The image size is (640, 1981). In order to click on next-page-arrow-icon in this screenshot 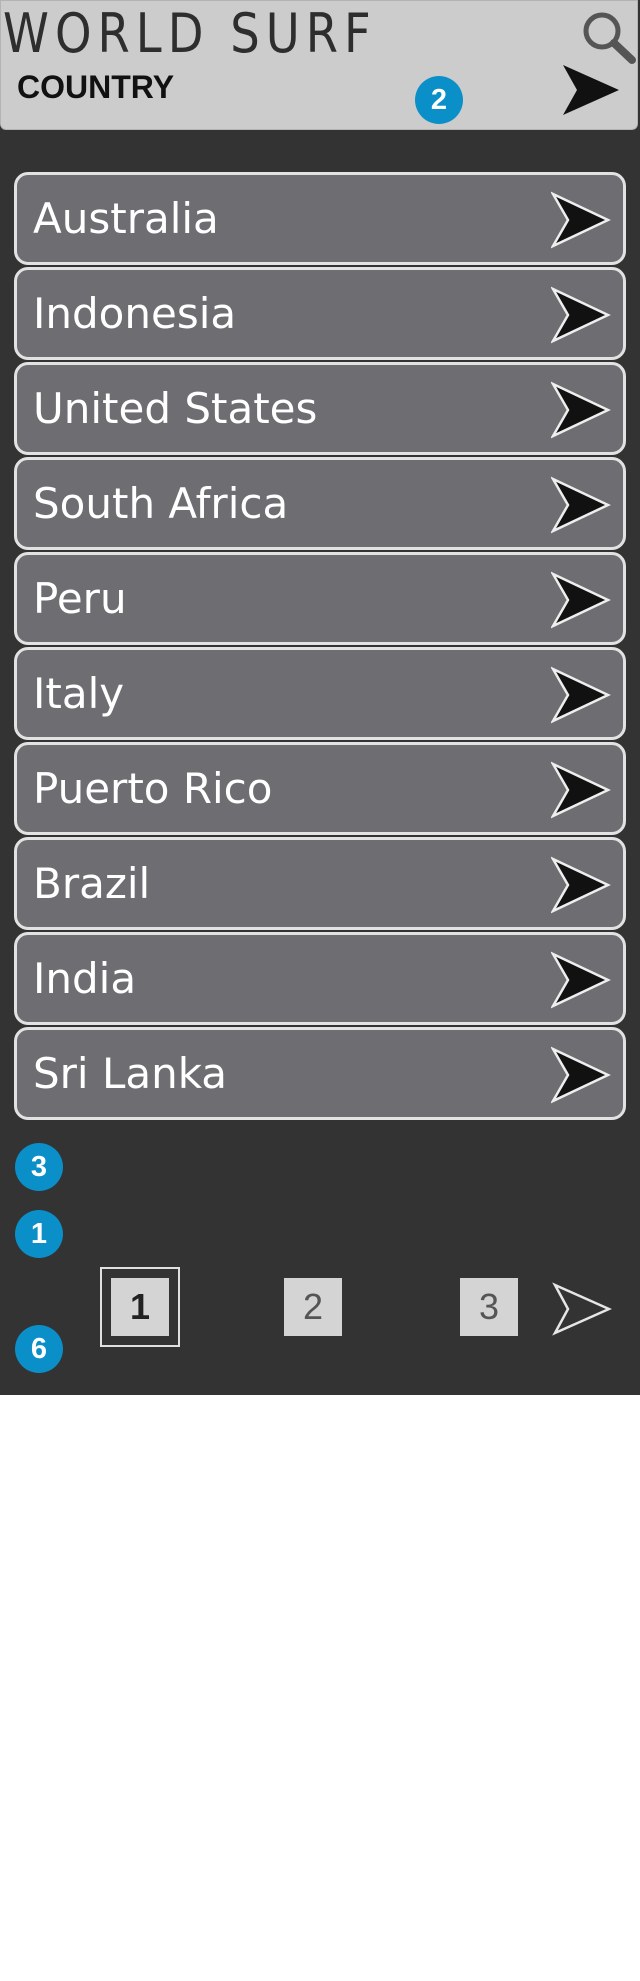, I will do `click(582, 1309)`.